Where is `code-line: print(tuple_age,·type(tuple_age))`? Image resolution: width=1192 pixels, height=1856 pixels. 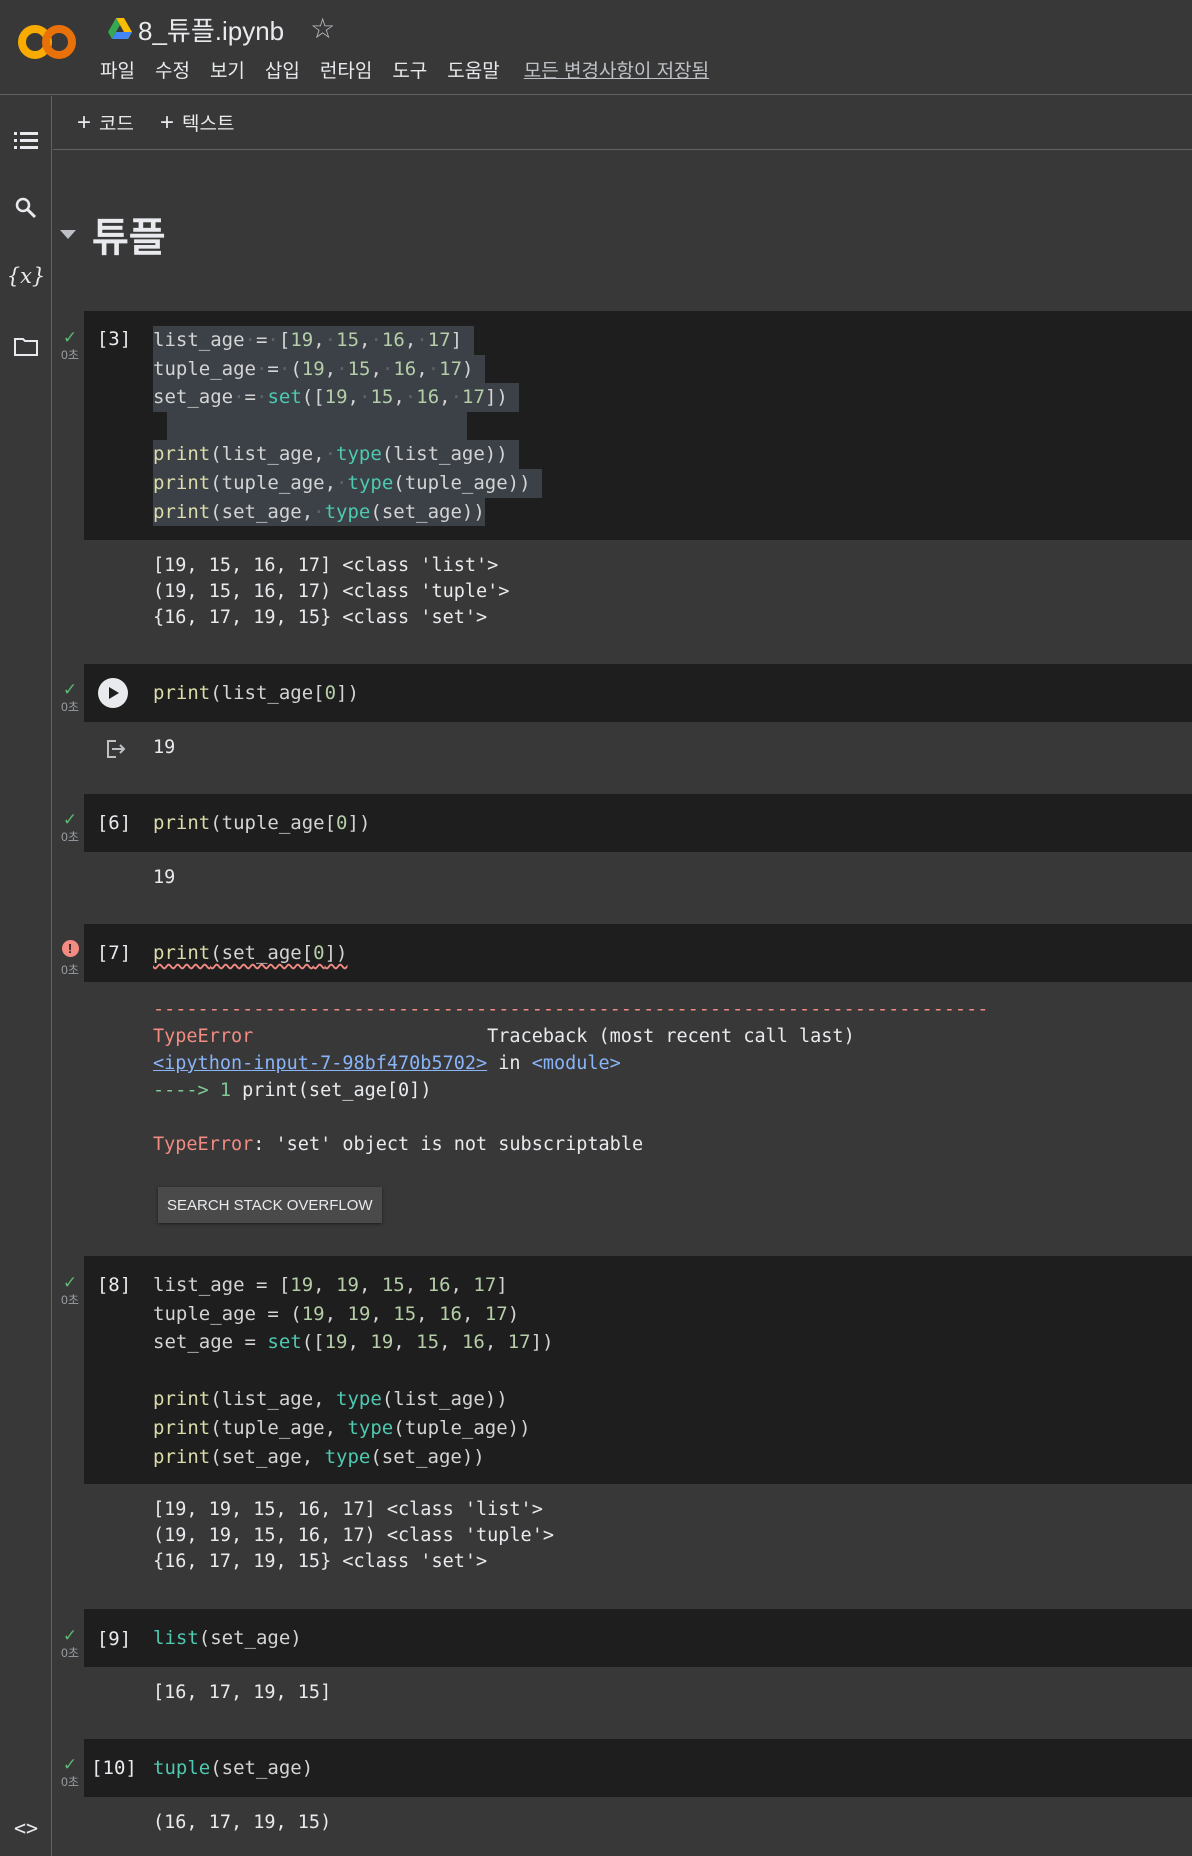 code-line: print(tuple_age,·type(tuple_age)) is located at coordinates (347, 483).